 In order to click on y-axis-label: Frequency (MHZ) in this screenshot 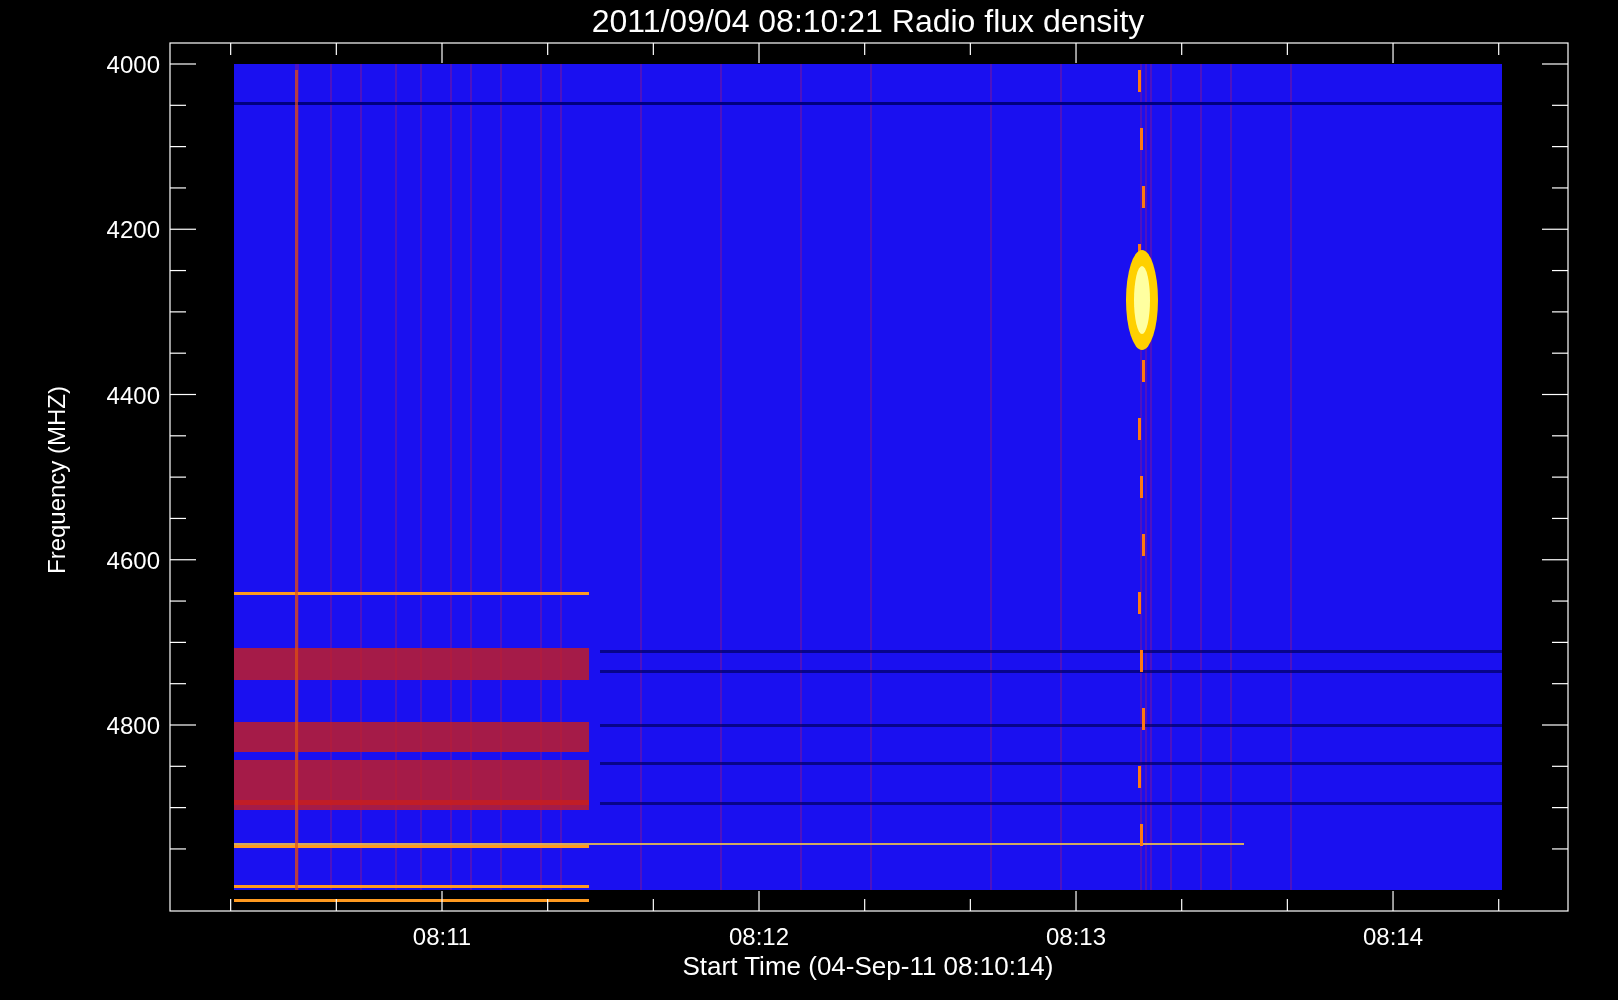, I will do `click(56, 480)`.